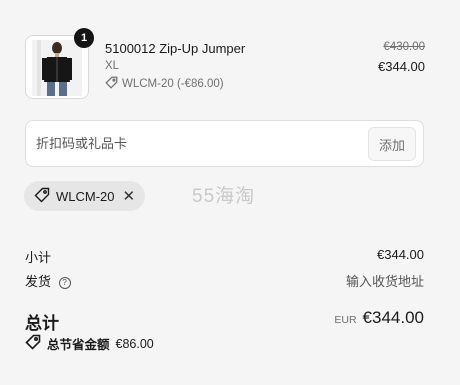  Describe the element at coordinates (112, 66) in the screenshot. I see `product-variant: XL` at that location.